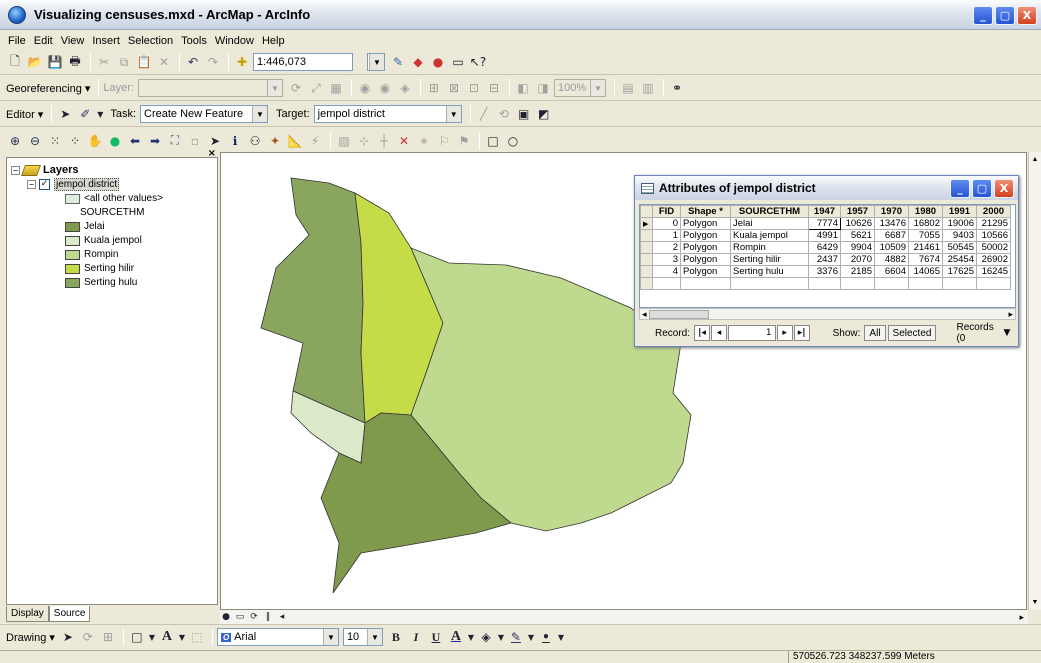  What do you see at coordinates (875, 333) in the screenshot?
I see `show-all-button: All` at bounding box center [875, 333].